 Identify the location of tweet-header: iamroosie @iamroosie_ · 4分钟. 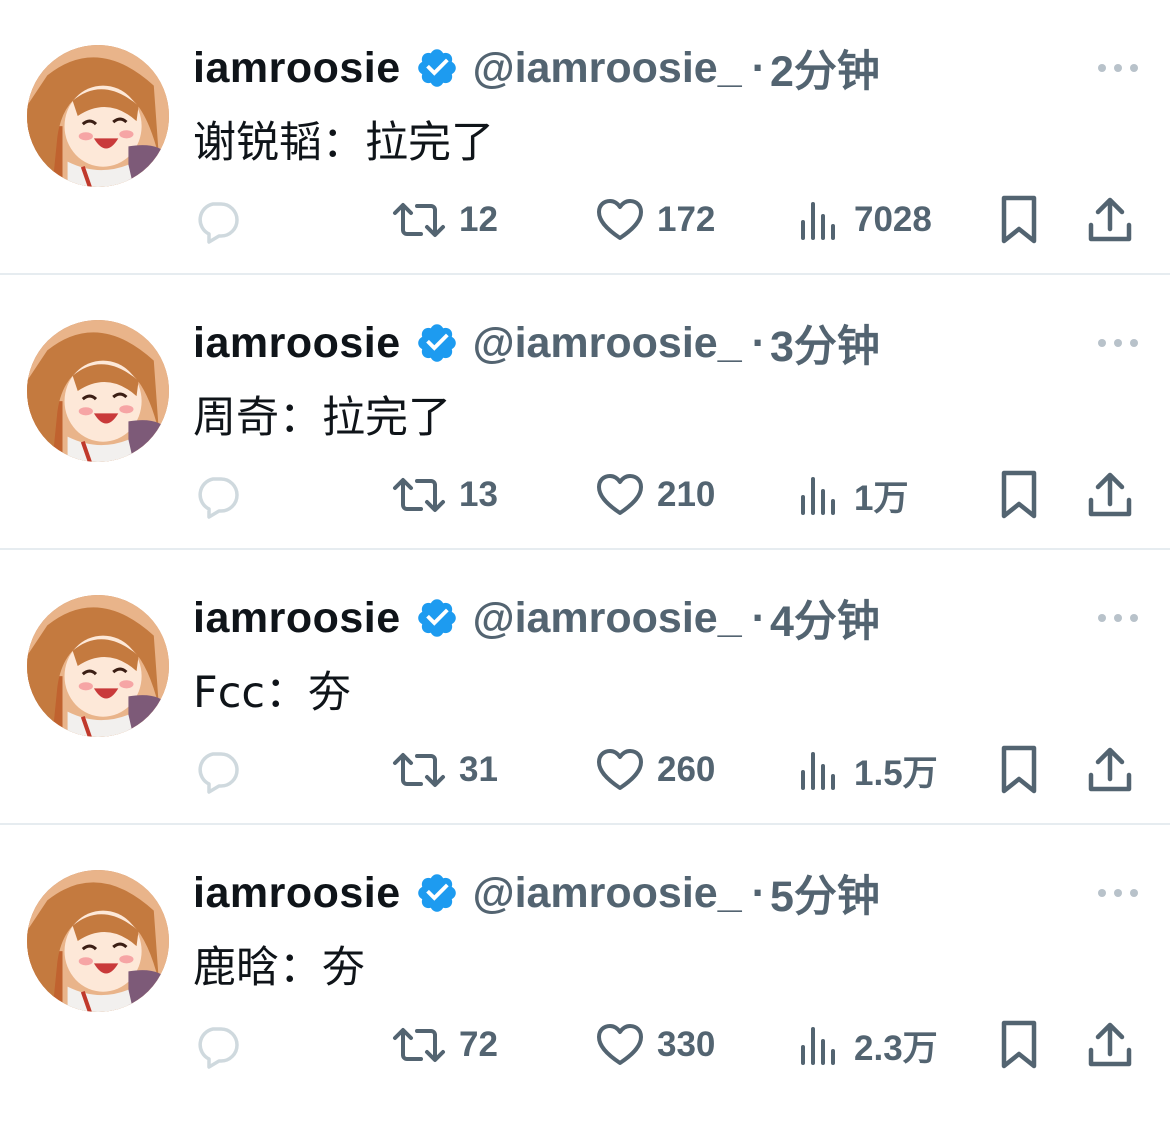
(536, 618).